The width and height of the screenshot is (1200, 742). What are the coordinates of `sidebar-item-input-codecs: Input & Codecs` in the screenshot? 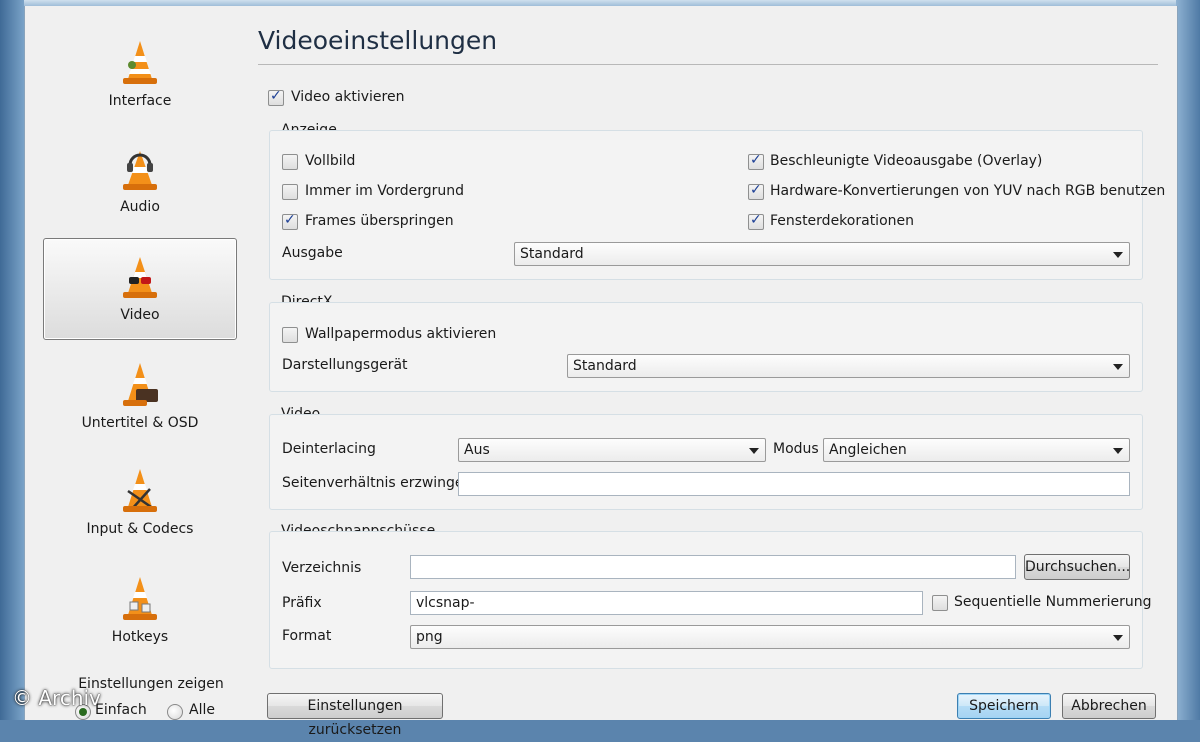 It's located at (140, 503).